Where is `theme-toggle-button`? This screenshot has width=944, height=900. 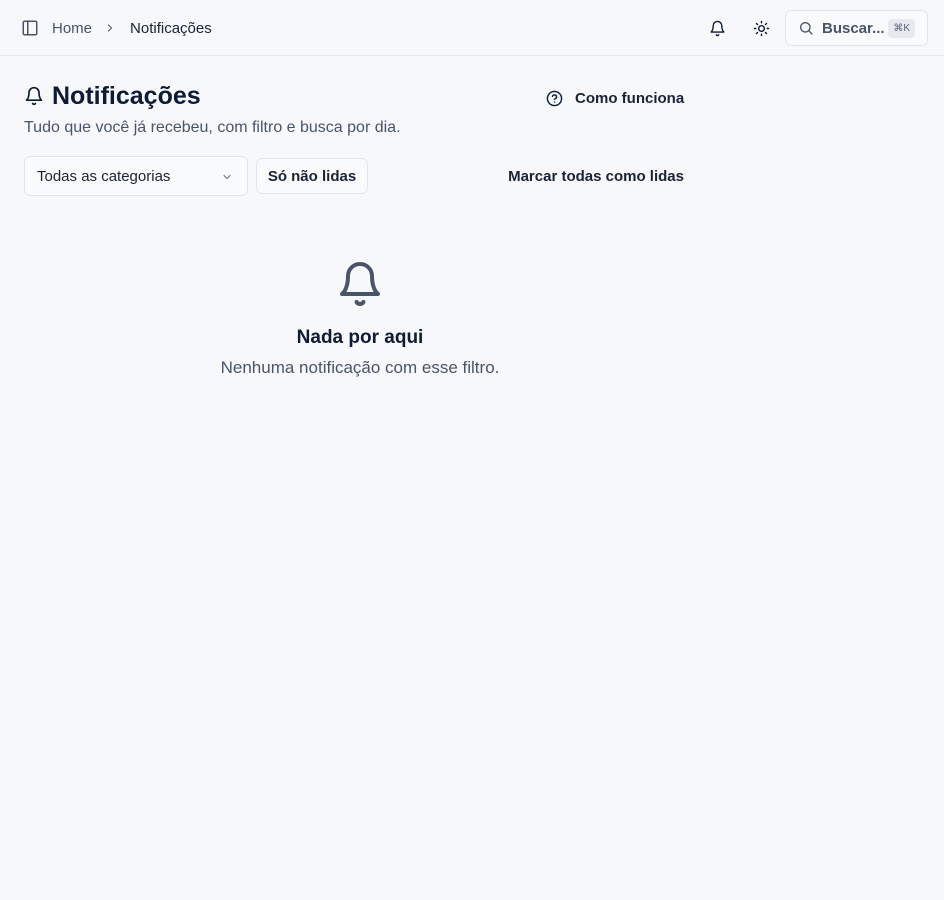
theme-toggle-button is located at coordinates (761, 28).